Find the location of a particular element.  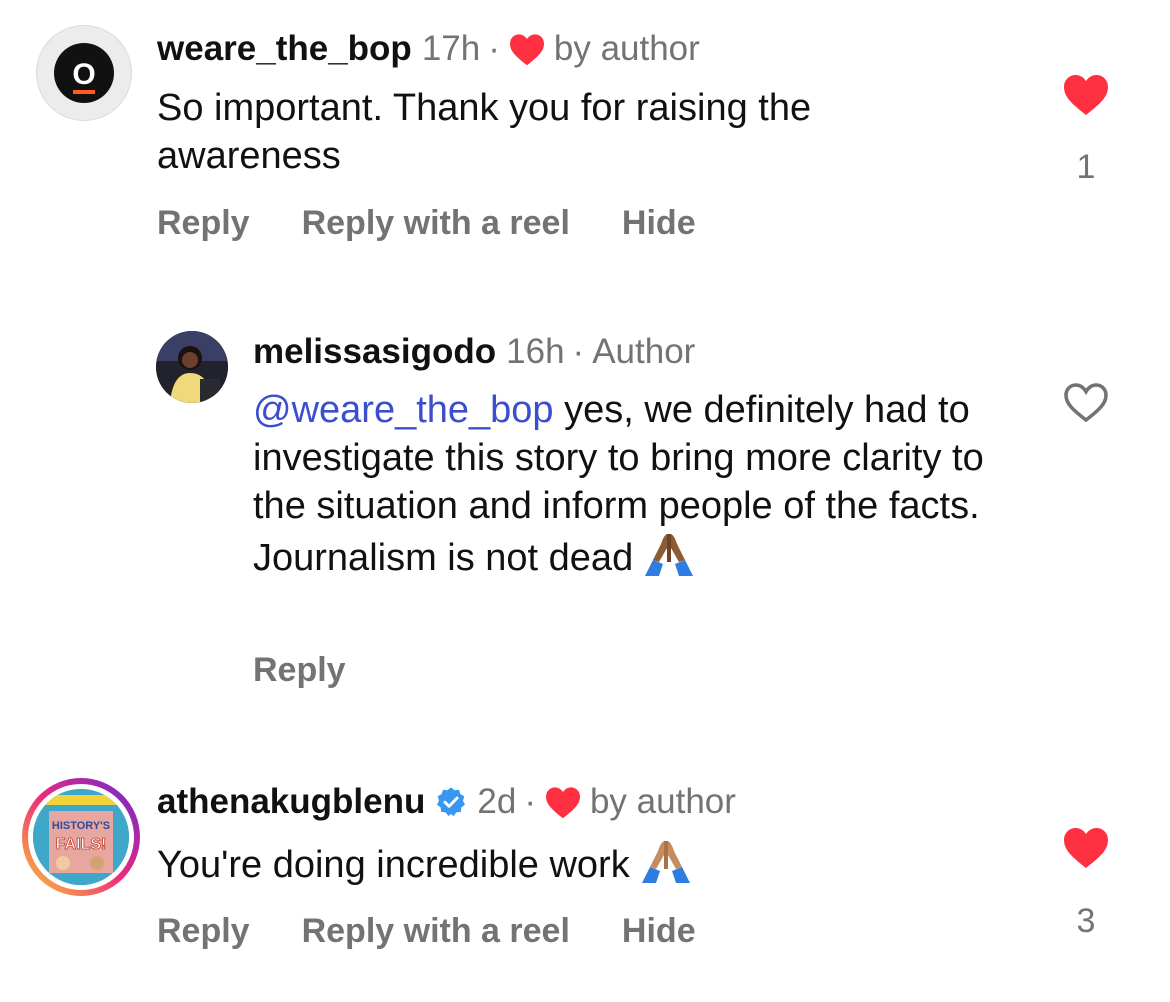

profile-photo-icon is located at coordinates (192, 367).